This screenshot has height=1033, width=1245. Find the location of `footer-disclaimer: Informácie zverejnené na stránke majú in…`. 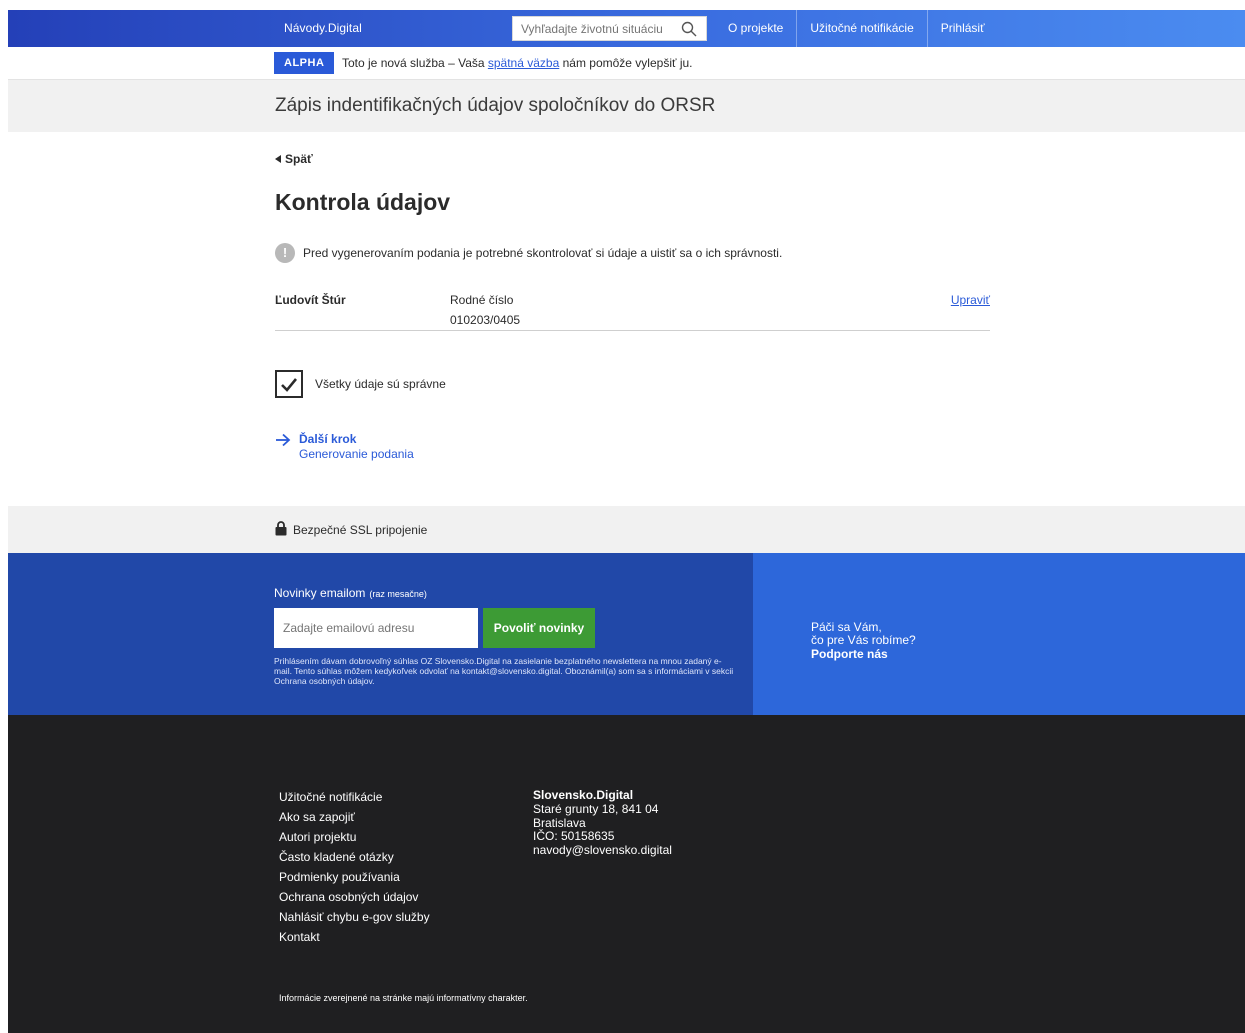

footer-disclaimer: Informácie zverejnené na stránke majú in… is located at coordinates (403, 998).